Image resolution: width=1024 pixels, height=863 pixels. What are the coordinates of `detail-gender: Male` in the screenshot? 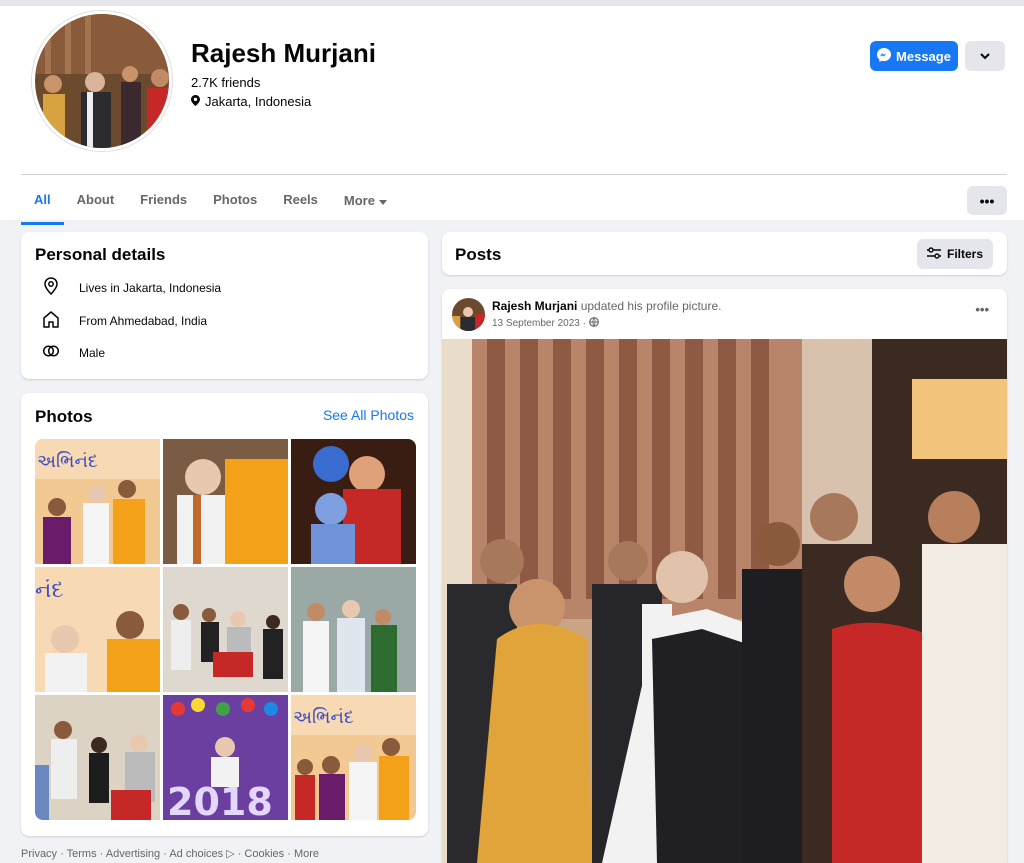 It's located at (73, 352).